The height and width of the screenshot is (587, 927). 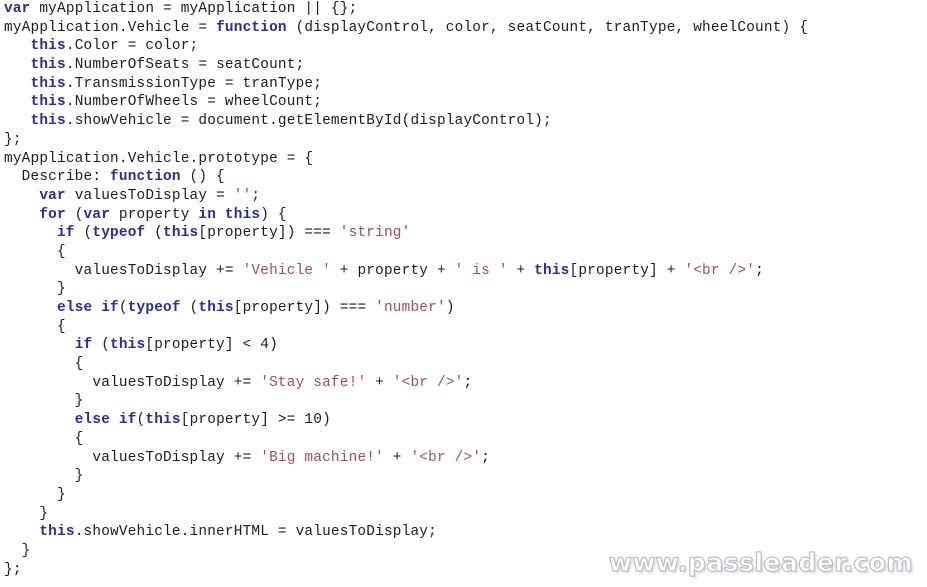 What do you see at coordinates (286, 270) in the screenshot?
I see `code-token-string: 'Vehicle '` at bounding box center [286, 270].